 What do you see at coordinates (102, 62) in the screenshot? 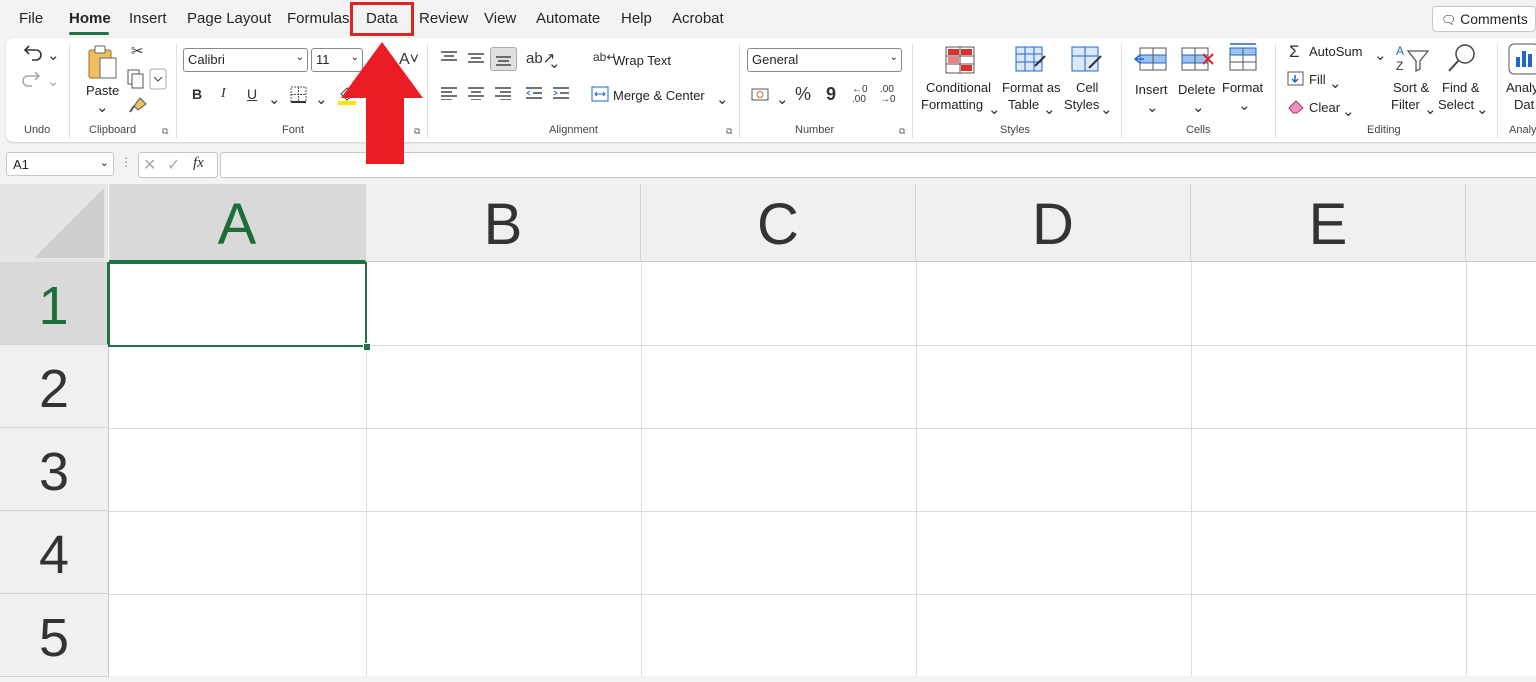
I see `paste-icon` at bounding box center [102, 62].